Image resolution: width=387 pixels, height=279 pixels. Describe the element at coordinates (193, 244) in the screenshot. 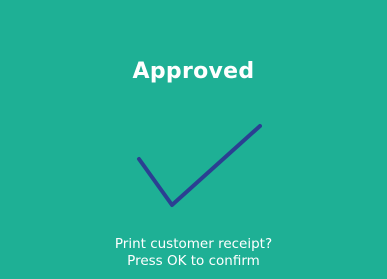

I see `prompt-question: Print customer receipt?` at that location.